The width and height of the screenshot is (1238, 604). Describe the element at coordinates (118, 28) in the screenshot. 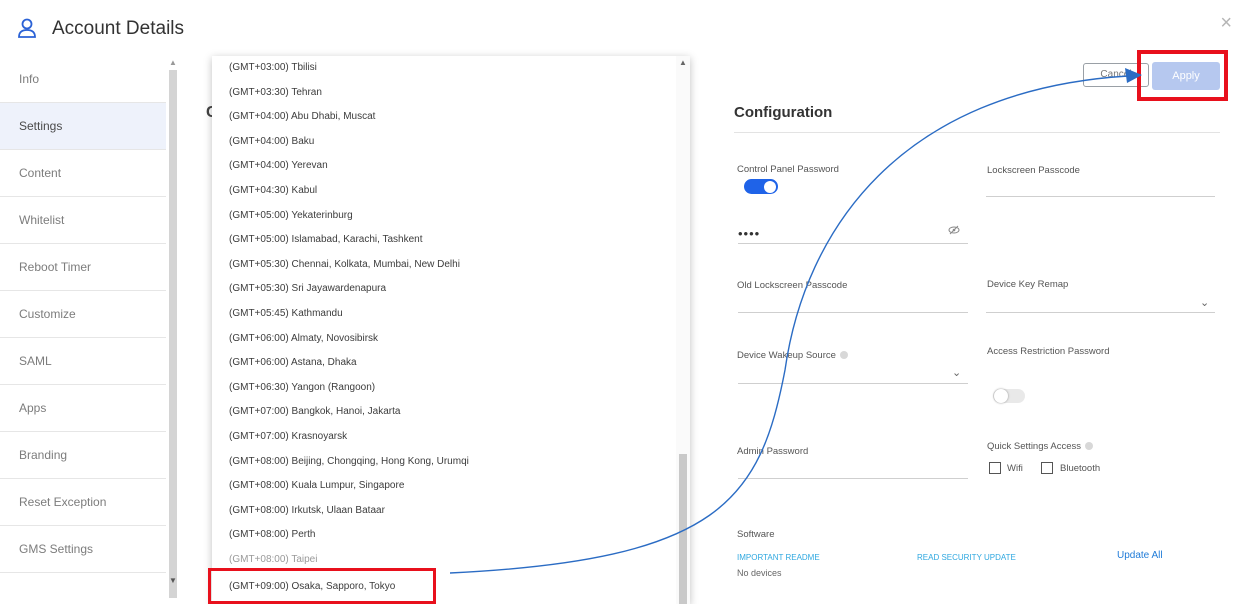

I see `dialog-title: Account Details` at that location.